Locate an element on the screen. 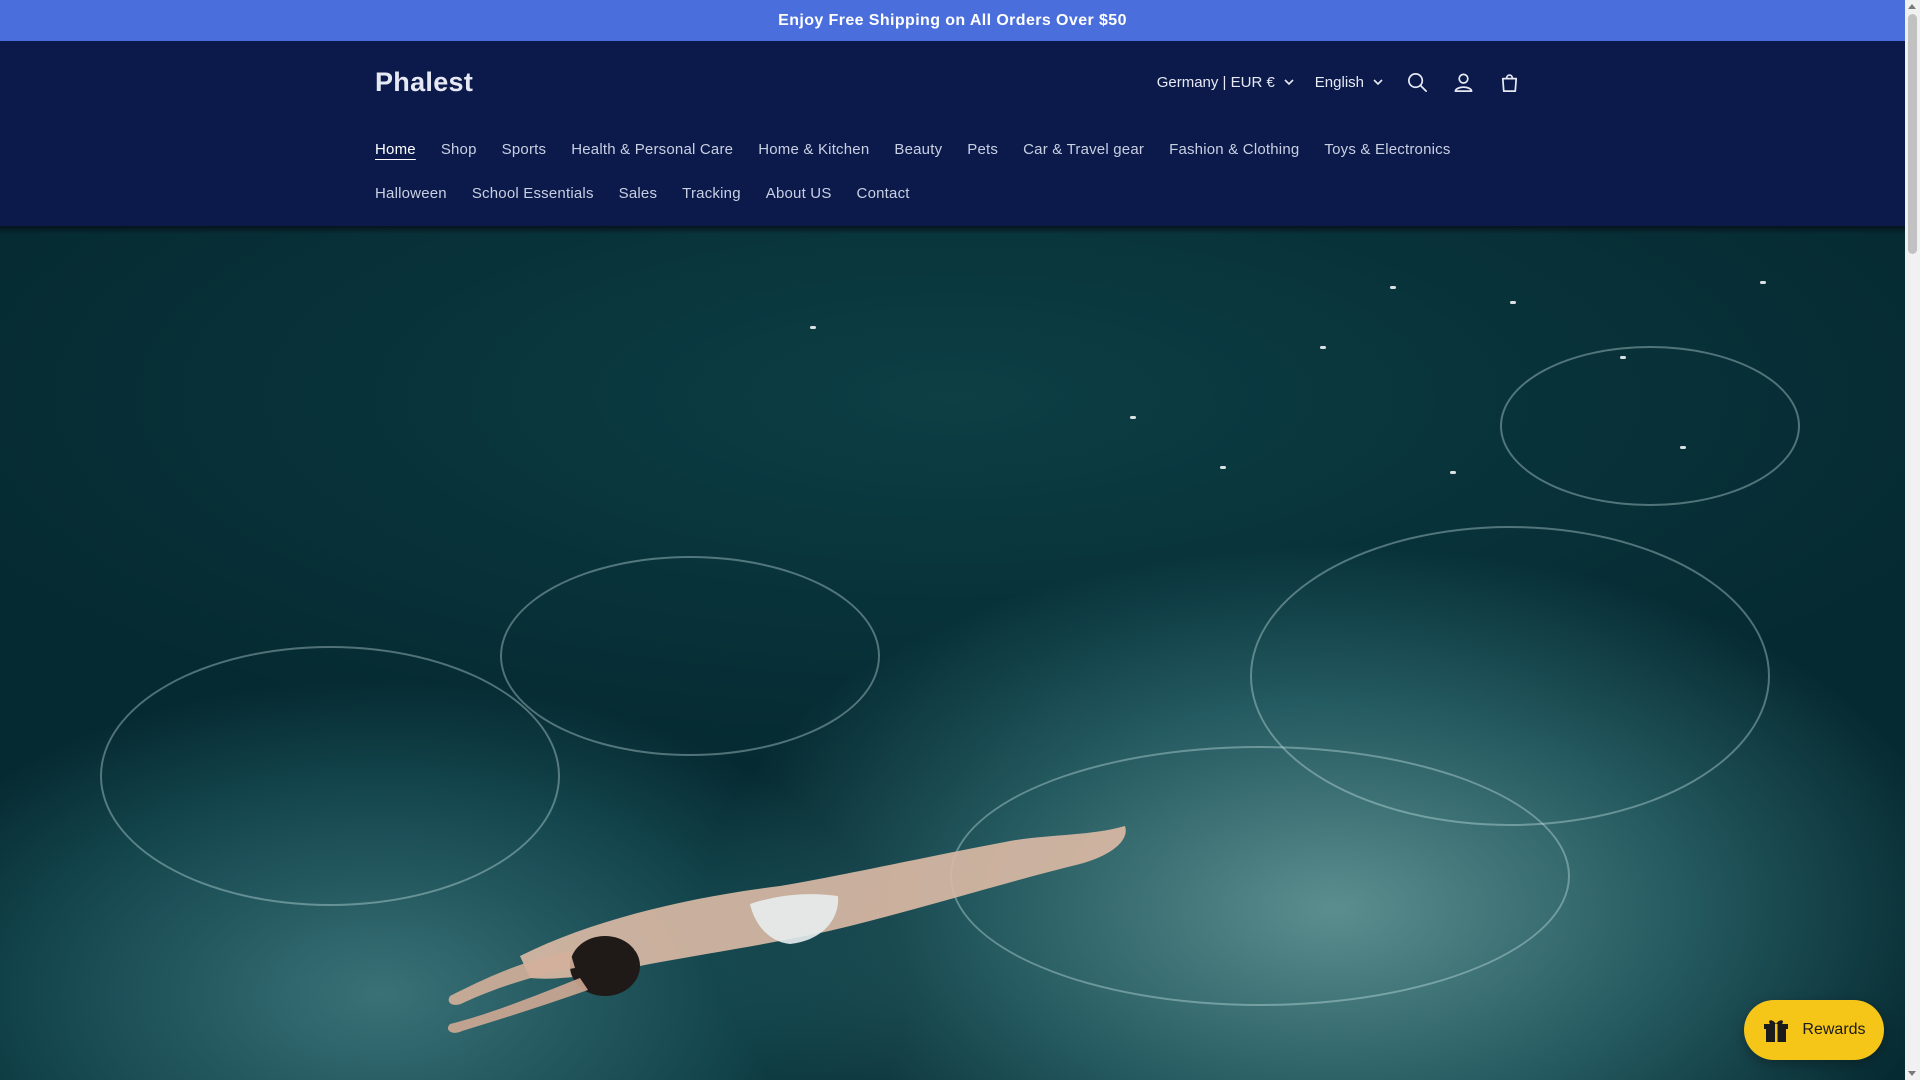 The height and width of the screenshot is (1080, 1920). language-selector: English is located at coordinates (1349, 82).